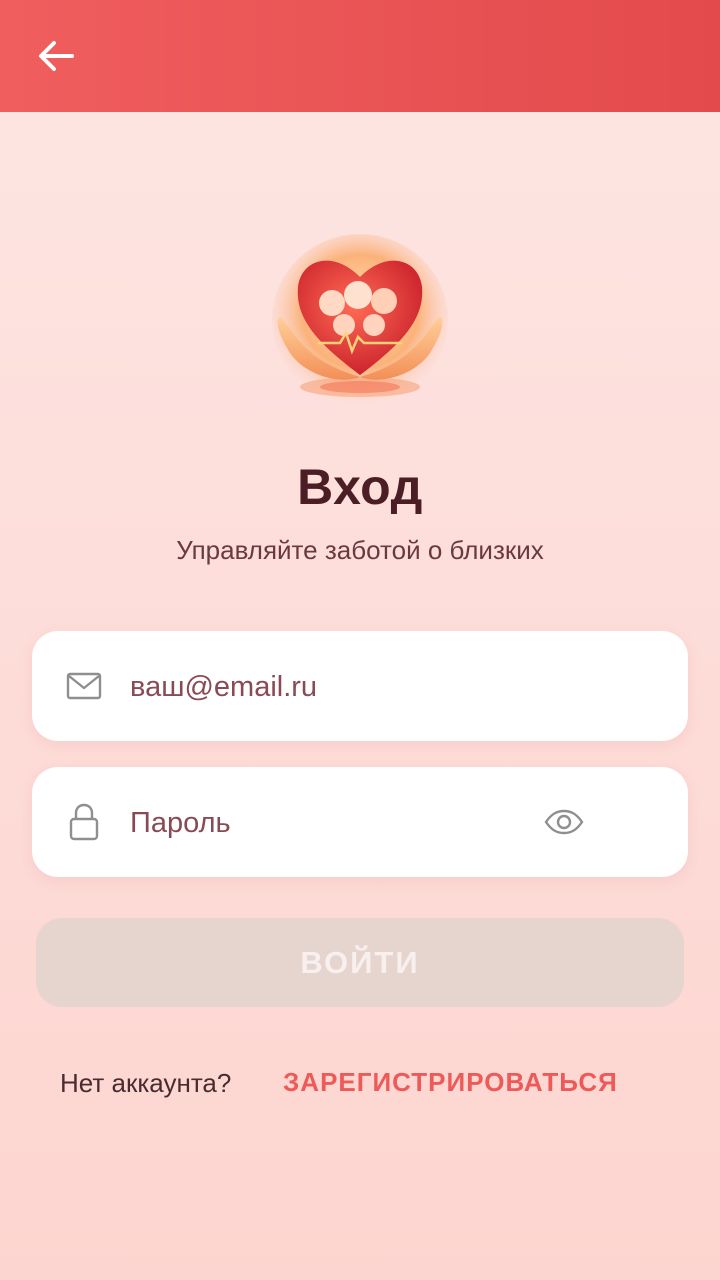 The width and height of the screenshot is (720, 1280). What do you see at coordinates (330, 687) in the screenshot?
I see `email-input` at bounding box center [330, 687].